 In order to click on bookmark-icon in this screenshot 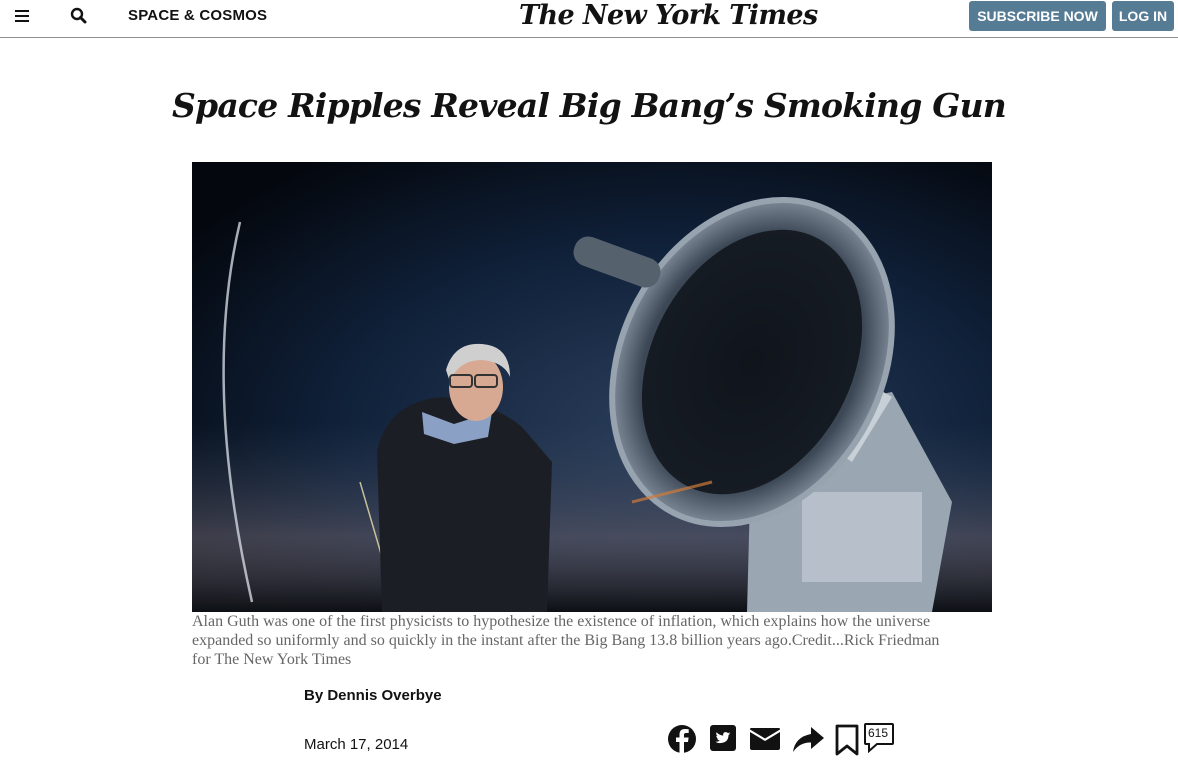, I will do `click(847, 740)`.